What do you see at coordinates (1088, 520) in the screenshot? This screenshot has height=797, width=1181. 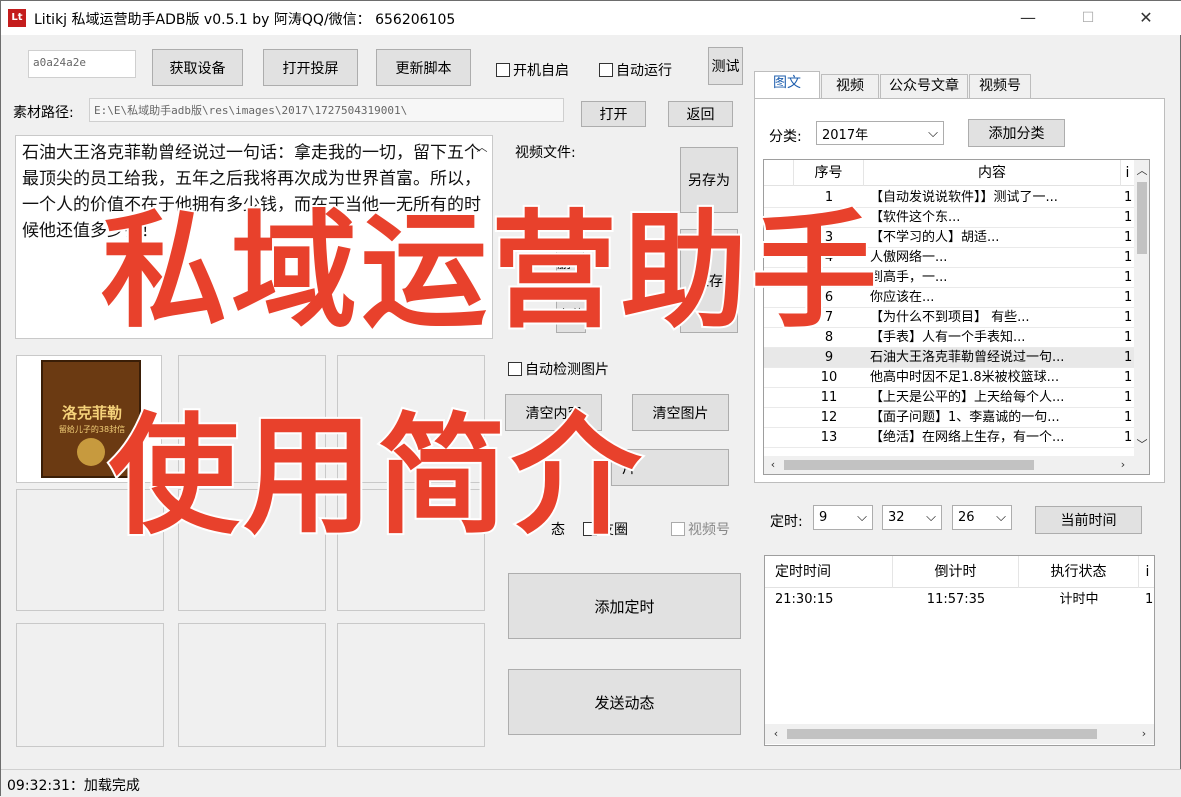 I see `current-time-button: 当前时间` at bounding box center [1088, 520].